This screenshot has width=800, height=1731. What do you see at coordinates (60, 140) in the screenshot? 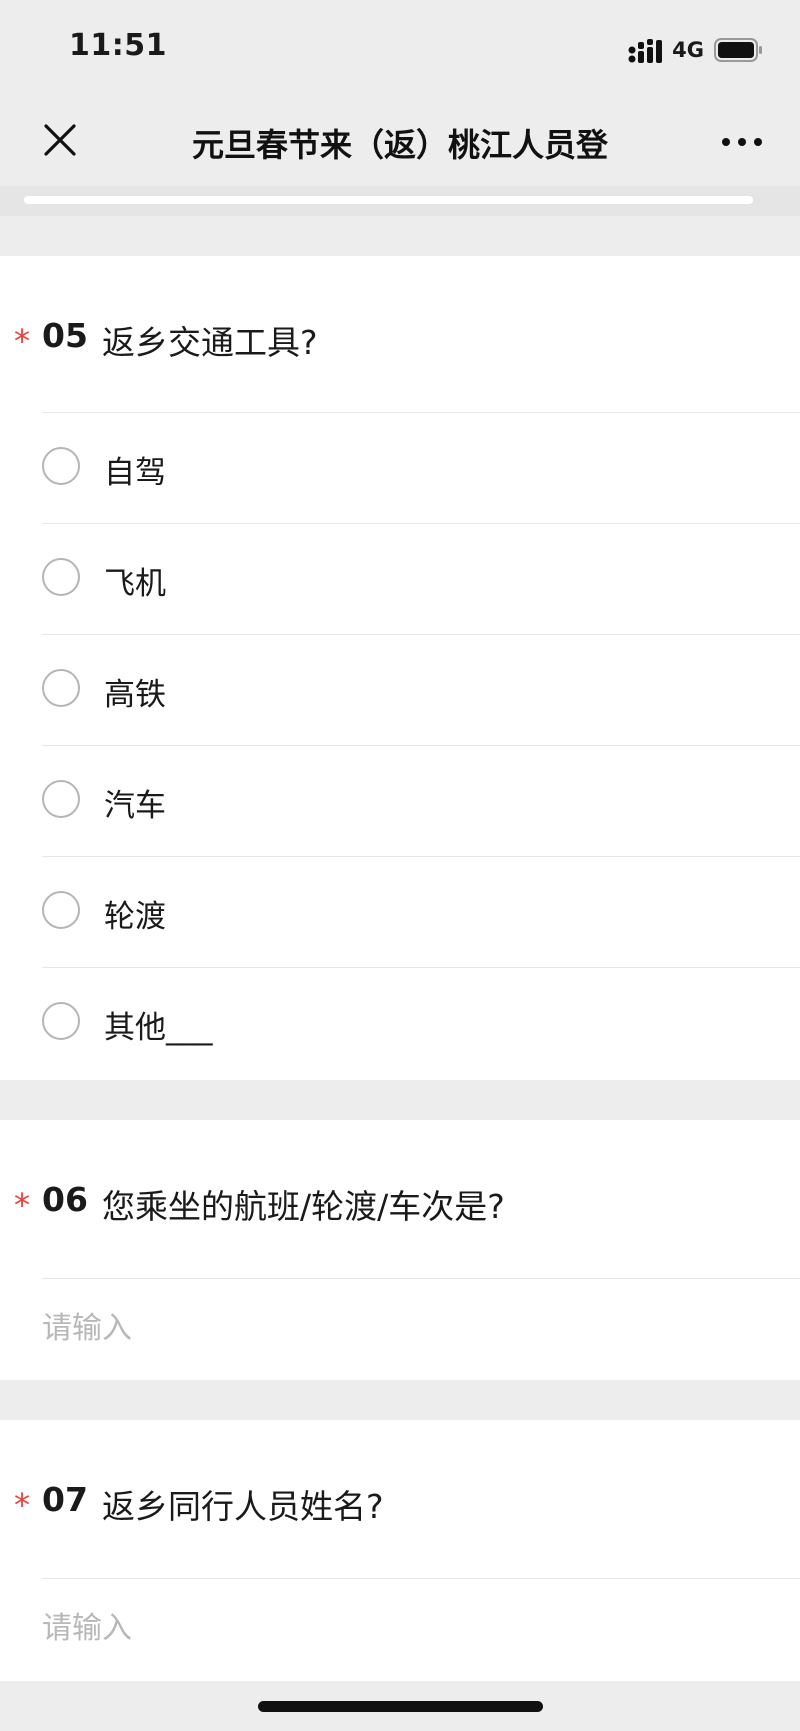
I see `close-icon` at bounding box center [60, 140].